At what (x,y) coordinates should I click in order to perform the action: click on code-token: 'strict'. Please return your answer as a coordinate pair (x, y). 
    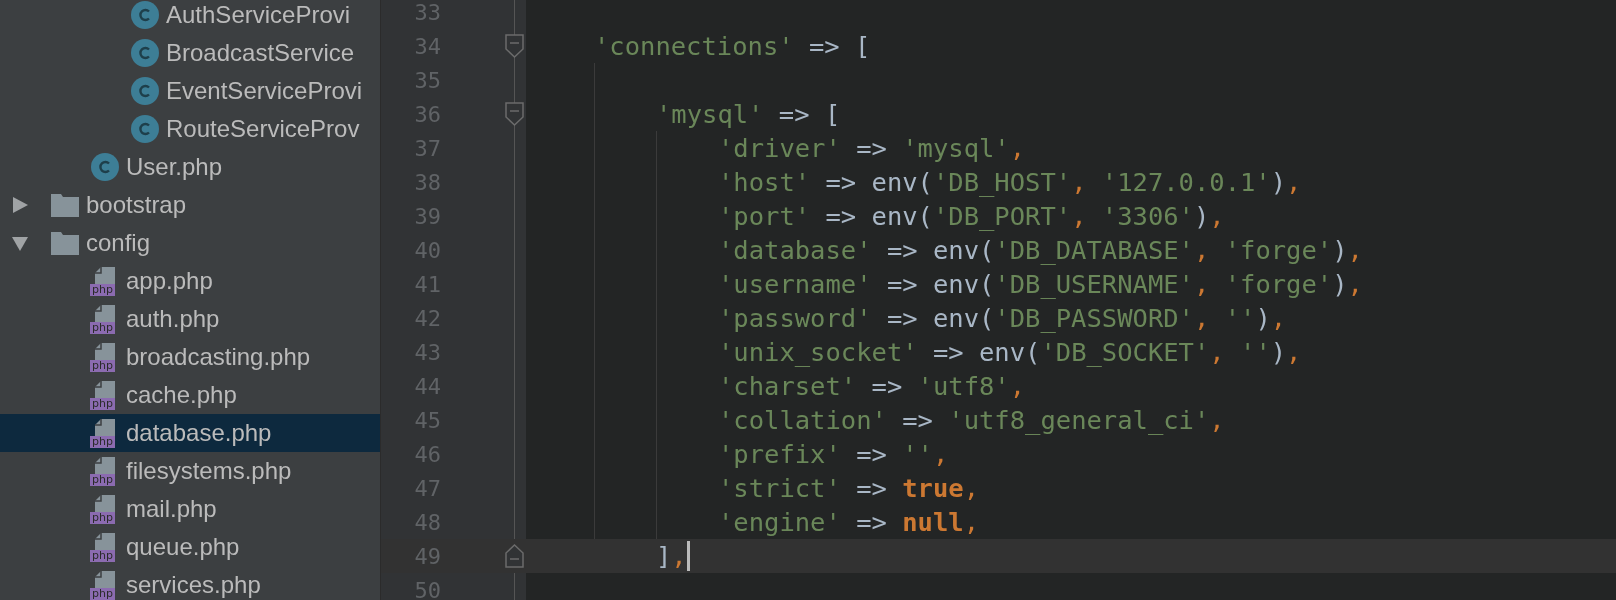
    Looking at the image, I should click on (779, 488).